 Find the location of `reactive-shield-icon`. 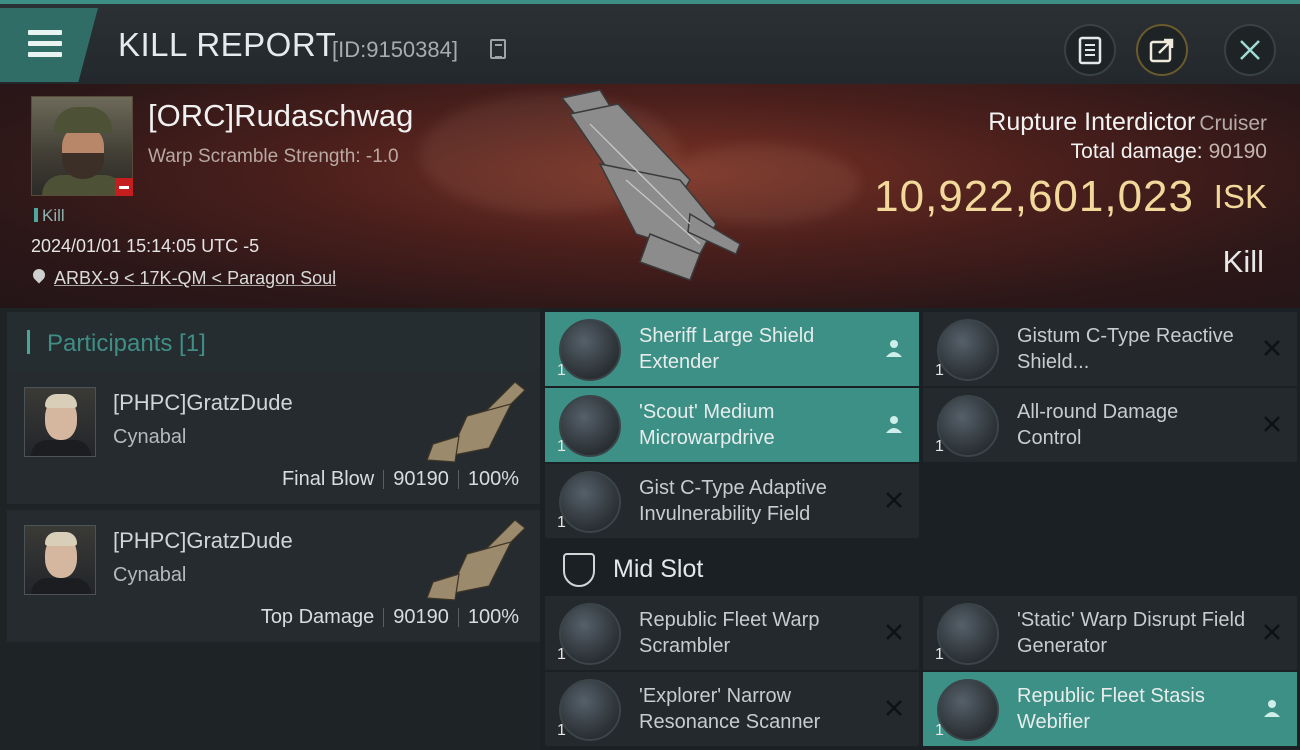

reactive-shield-icon is located at coordinates (968, 350).